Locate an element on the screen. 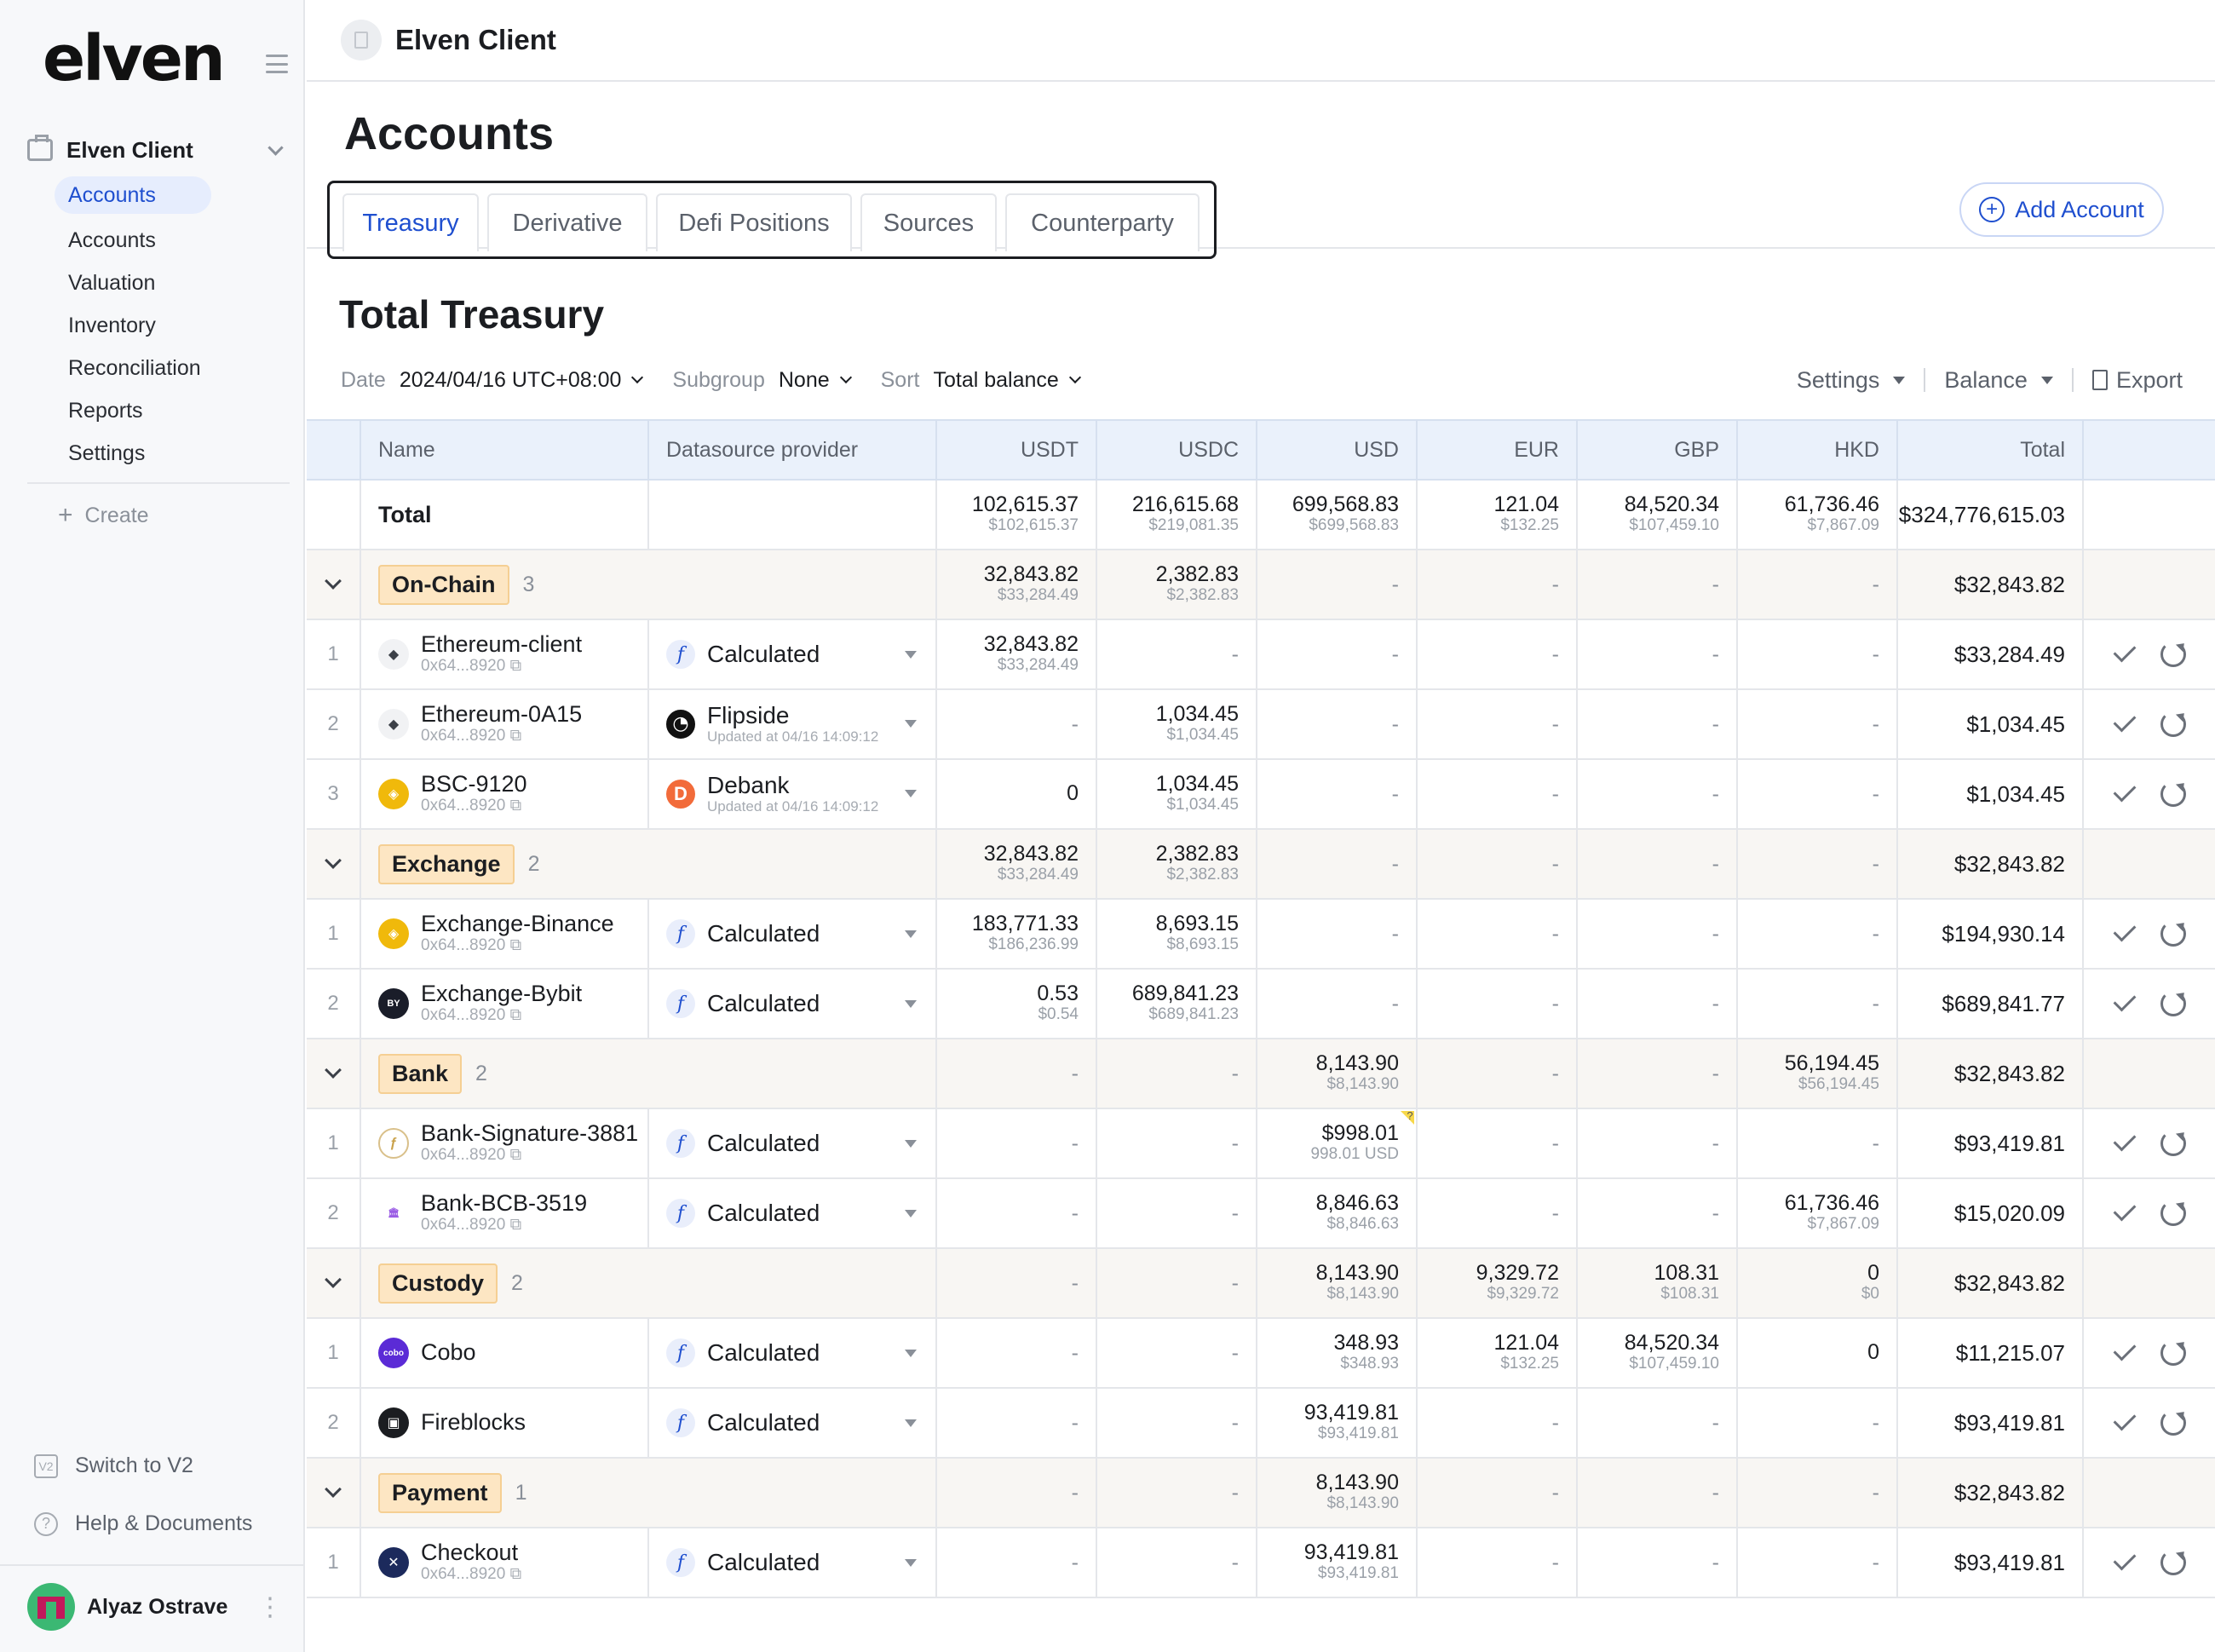 The height and width of the screenshot is (1652, 2215). account-cell: cobo Cobo is located at coordinates (505, 1353).